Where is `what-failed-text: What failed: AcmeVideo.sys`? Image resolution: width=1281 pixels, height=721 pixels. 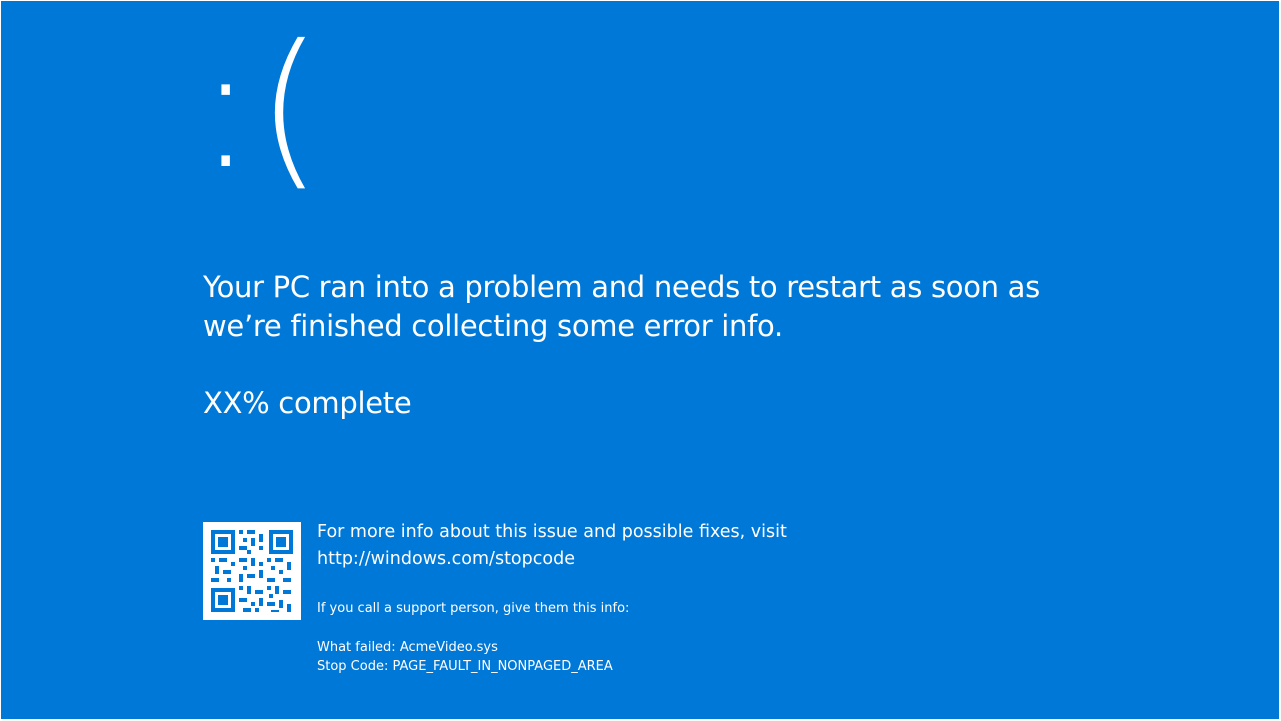
what-failed-text: What failed: AcmeVideo.sys is located at coordinates (407, 647).